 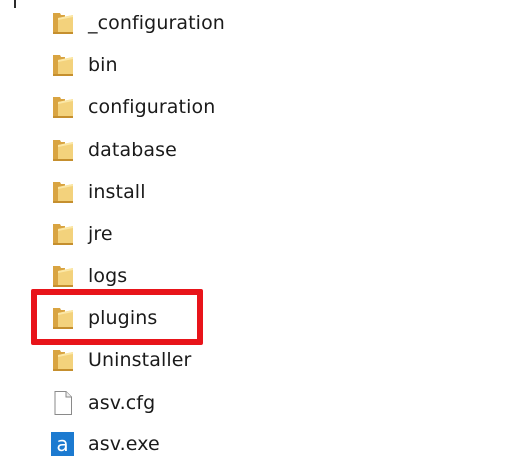 What do you see at coordinates (15, 4) in the screenshot?
I see `window-edge` at bounding box center [15, 4].